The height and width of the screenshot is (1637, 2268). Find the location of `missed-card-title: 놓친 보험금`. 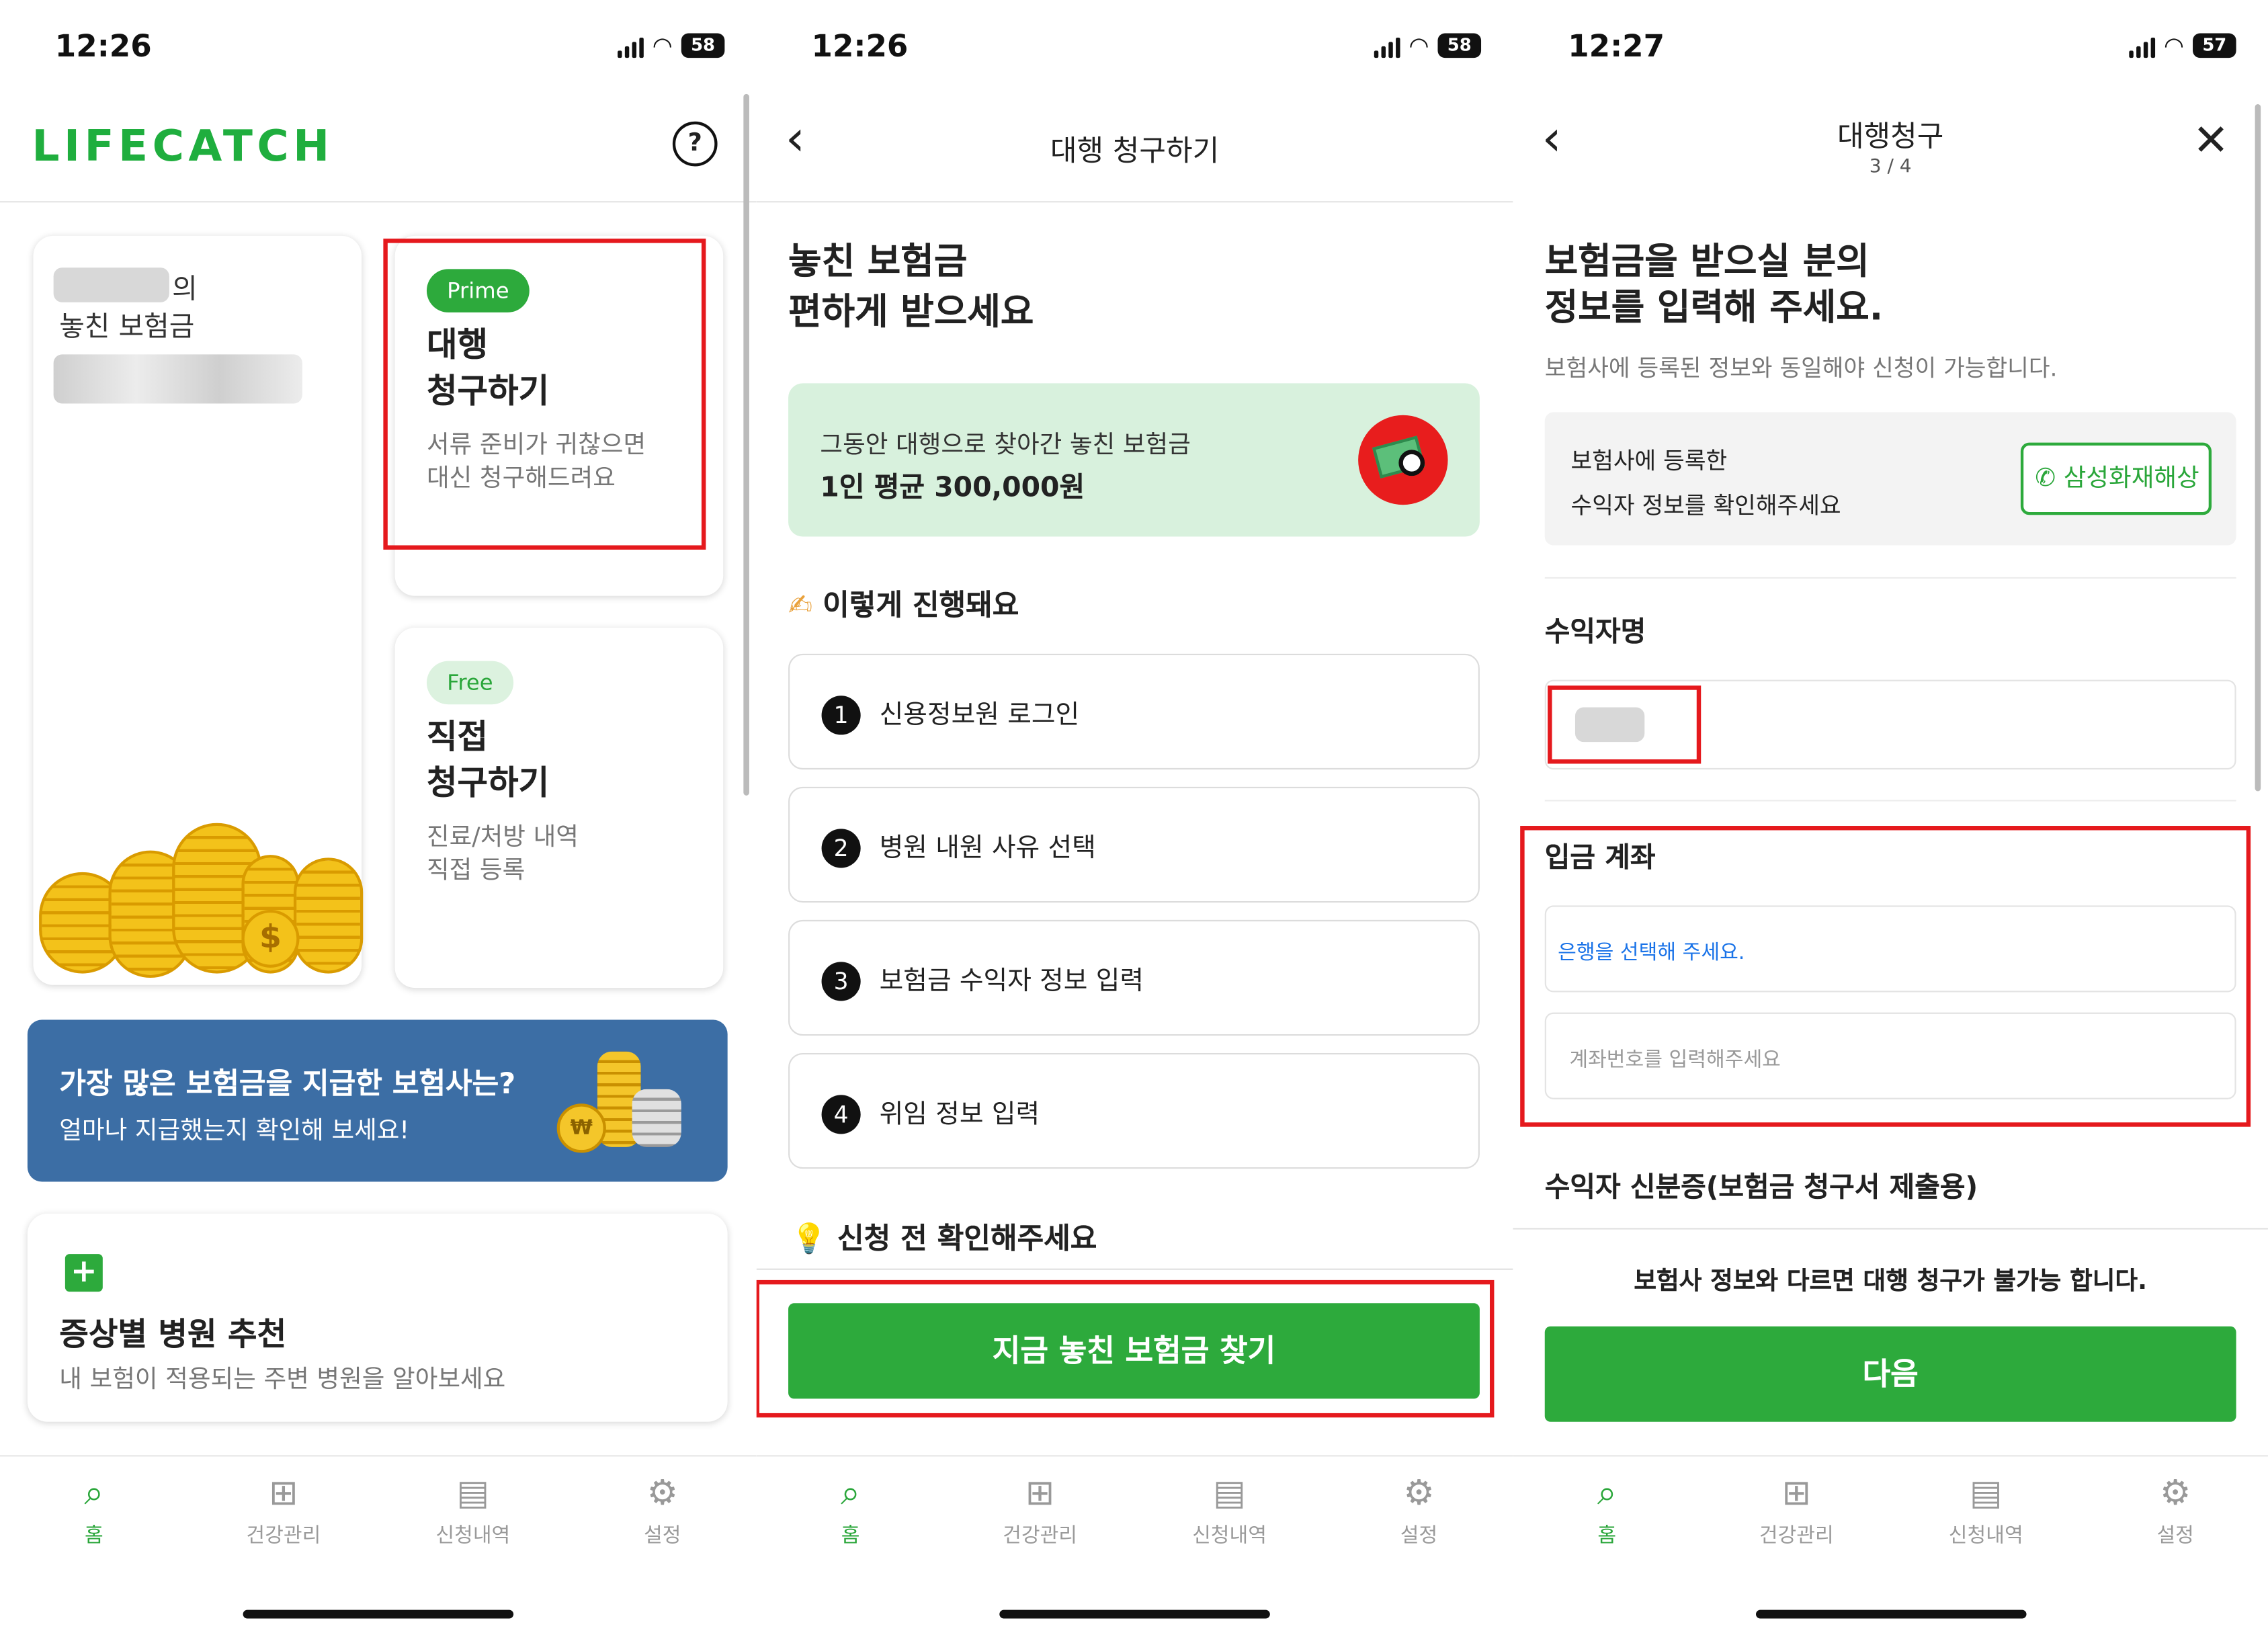

missed-card-title: 놓친 보험금 is located at coordinates (127, 326).